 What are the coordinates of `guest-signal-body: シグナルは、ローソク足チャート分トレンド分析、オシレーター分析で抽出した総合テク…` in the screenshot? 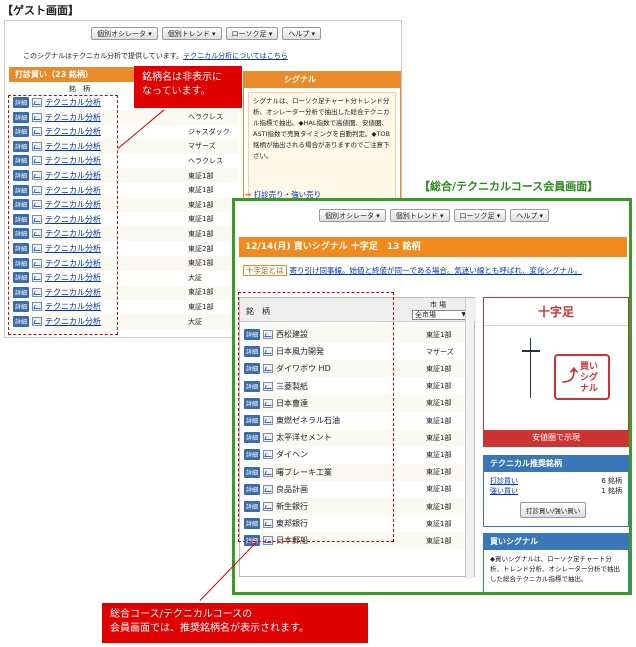 It's located at (322, 146).